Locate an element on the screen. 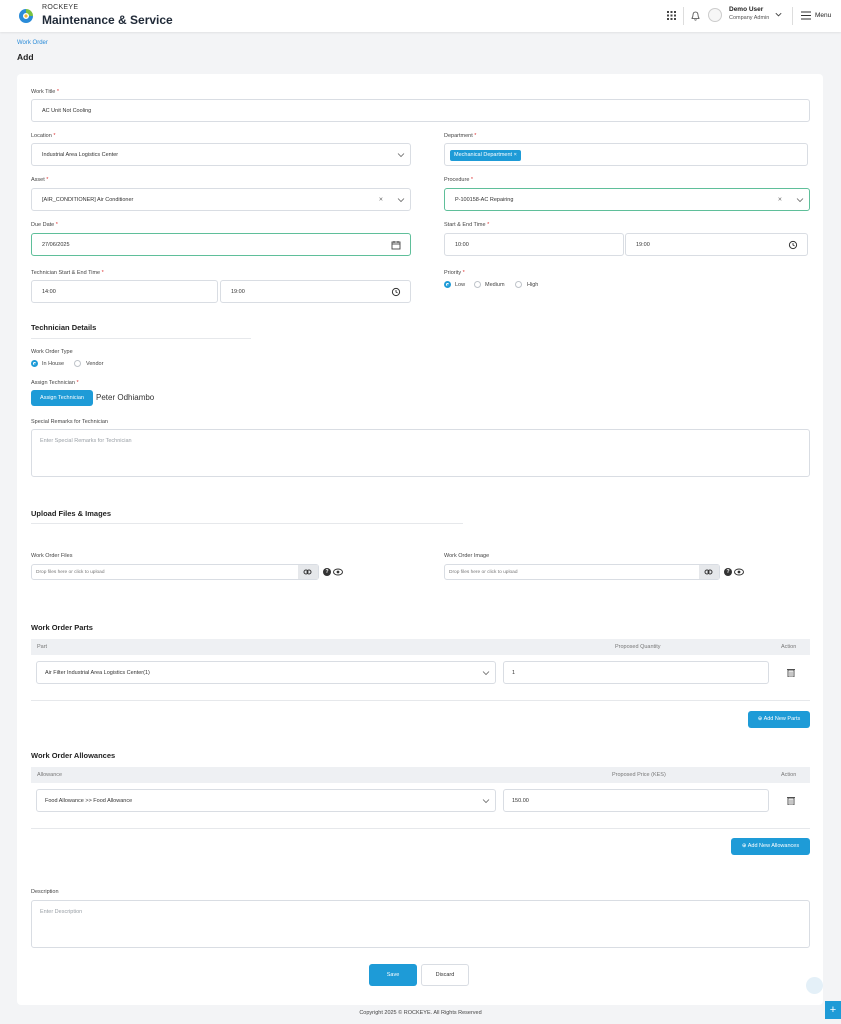 This screenshot has height=1024, width=841. allowance-select: Food Allowance >> Food Allowance is located at coordinates (266, 800).